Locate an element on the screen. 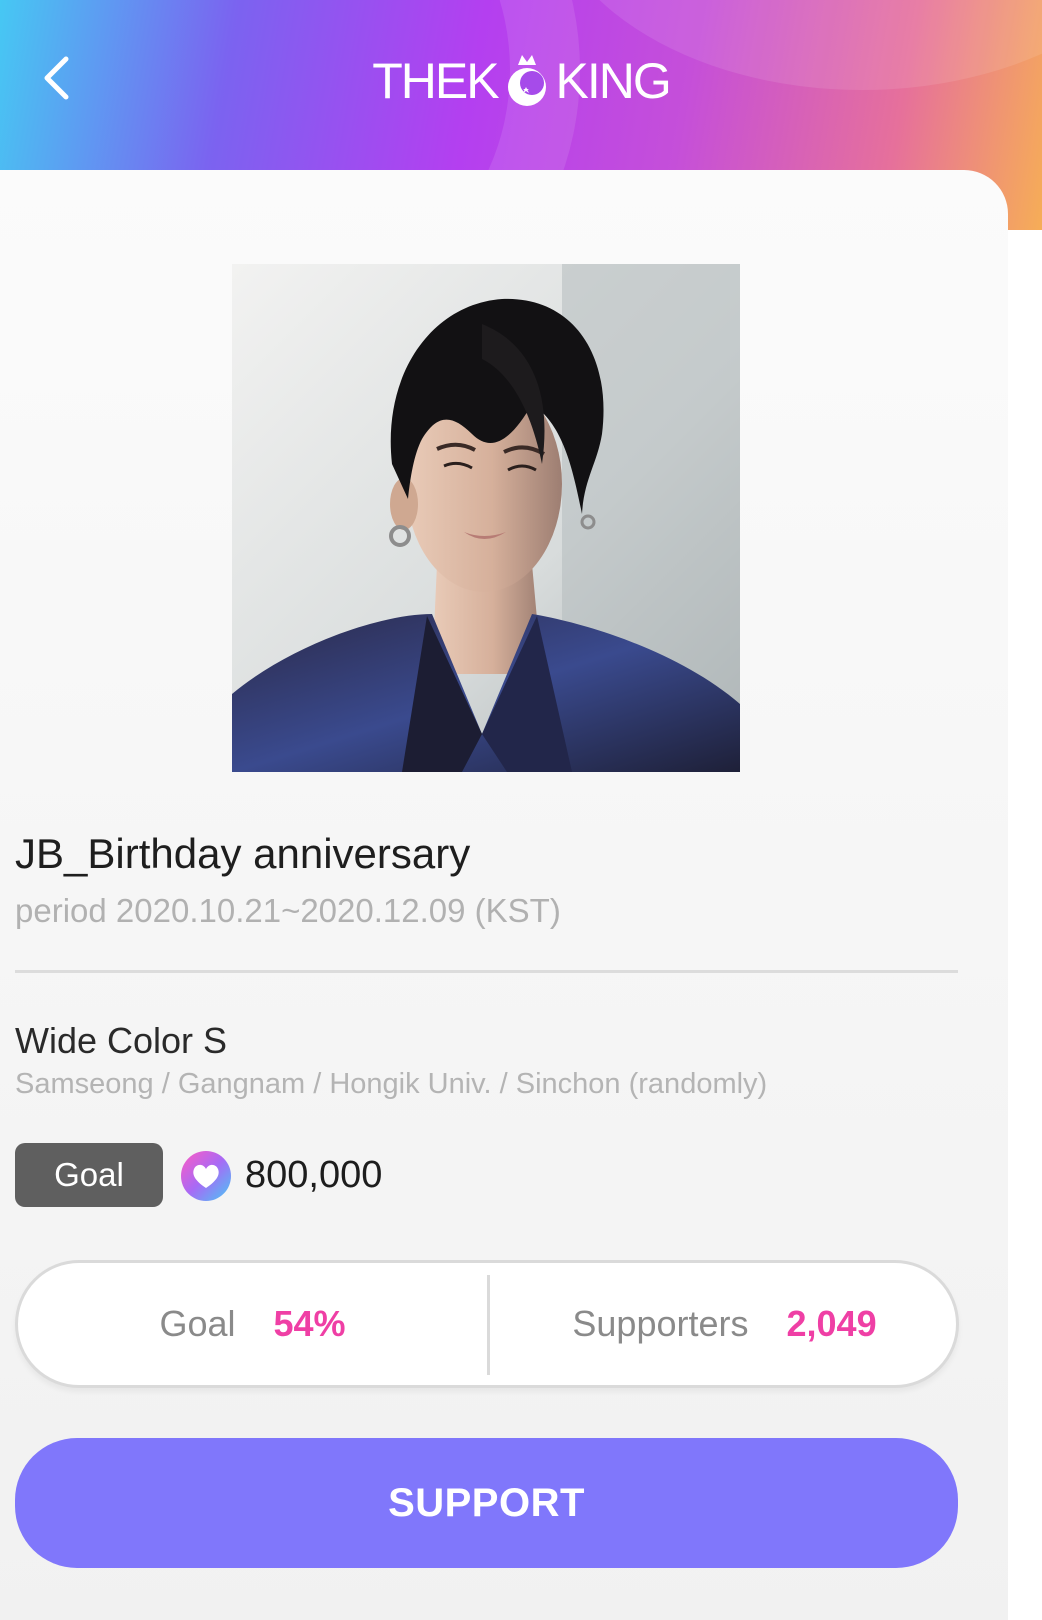 The height and width of the screenshot is (1620, 1042). logo-text-left: THEK is located at coordinates (435, 81).